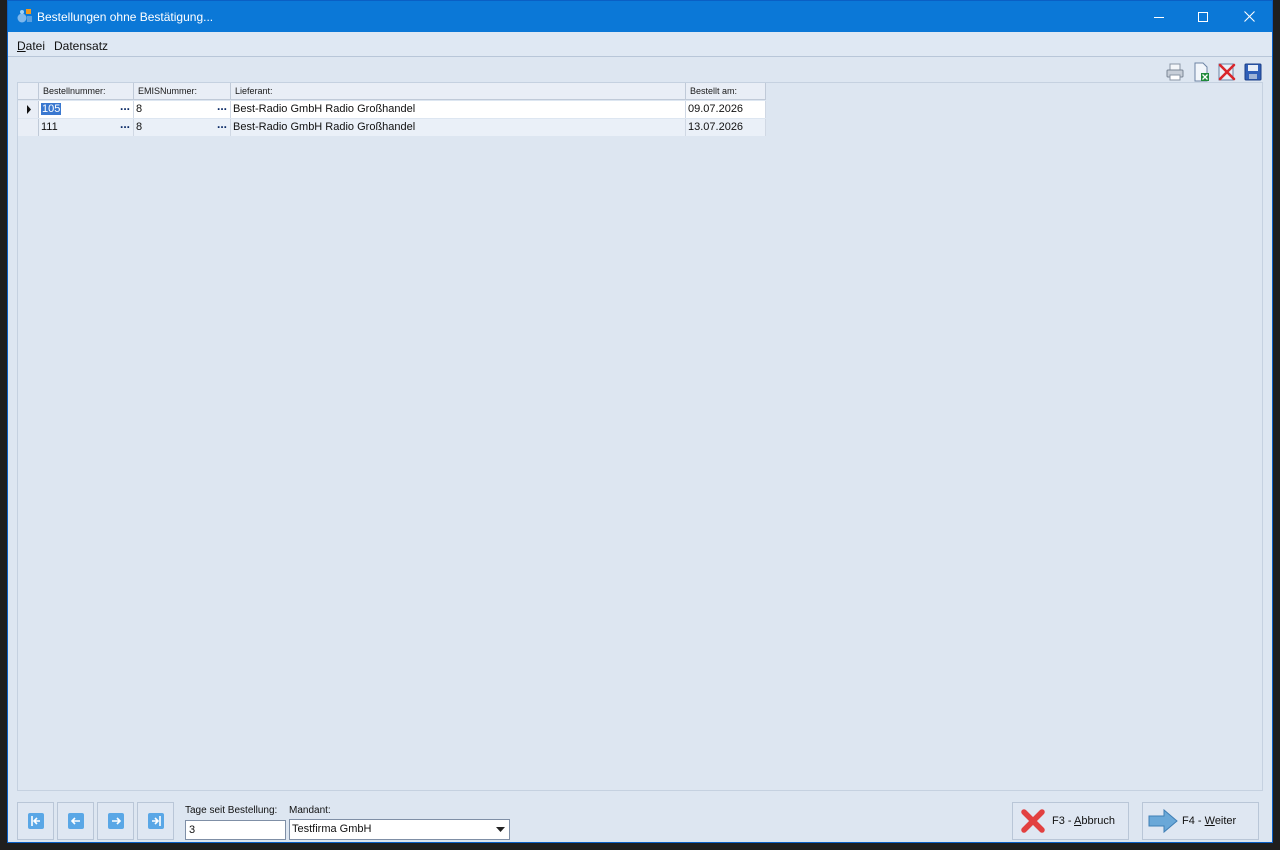  Describe the element at coordinates (86, 91) in the screenshot. I see `column-header-bestellnummer: Bestellnummer:` at that location.